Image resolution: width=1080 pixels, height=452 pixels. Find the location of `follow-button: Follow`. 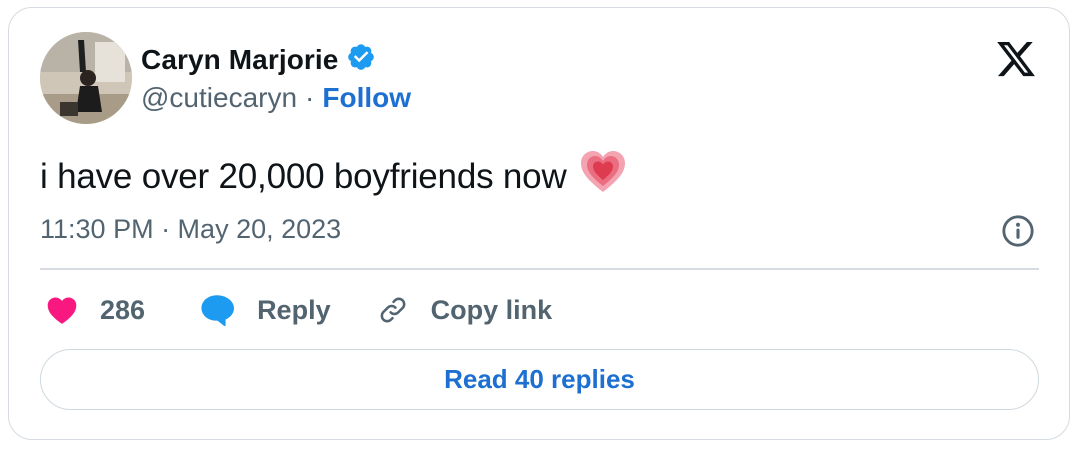

follow-button: Follow is located at coordinates (366, 98).